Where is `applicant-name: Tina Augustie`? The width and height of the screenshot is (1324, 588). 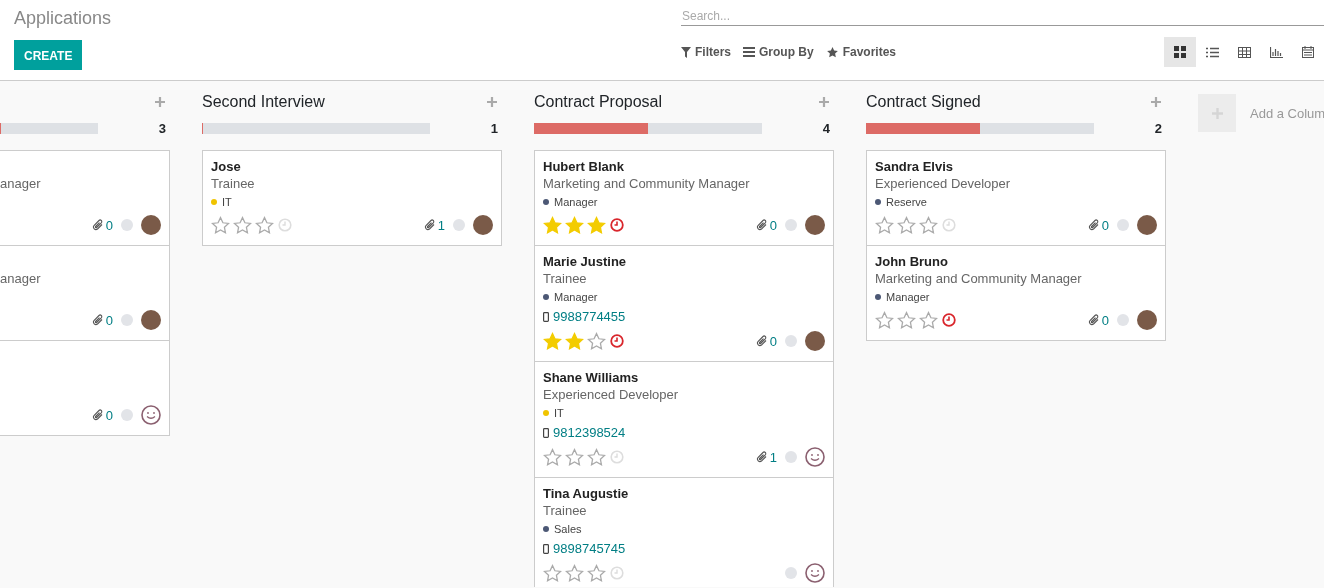 applicant-name: Tina Augustie is located at coordinates (586, 493).